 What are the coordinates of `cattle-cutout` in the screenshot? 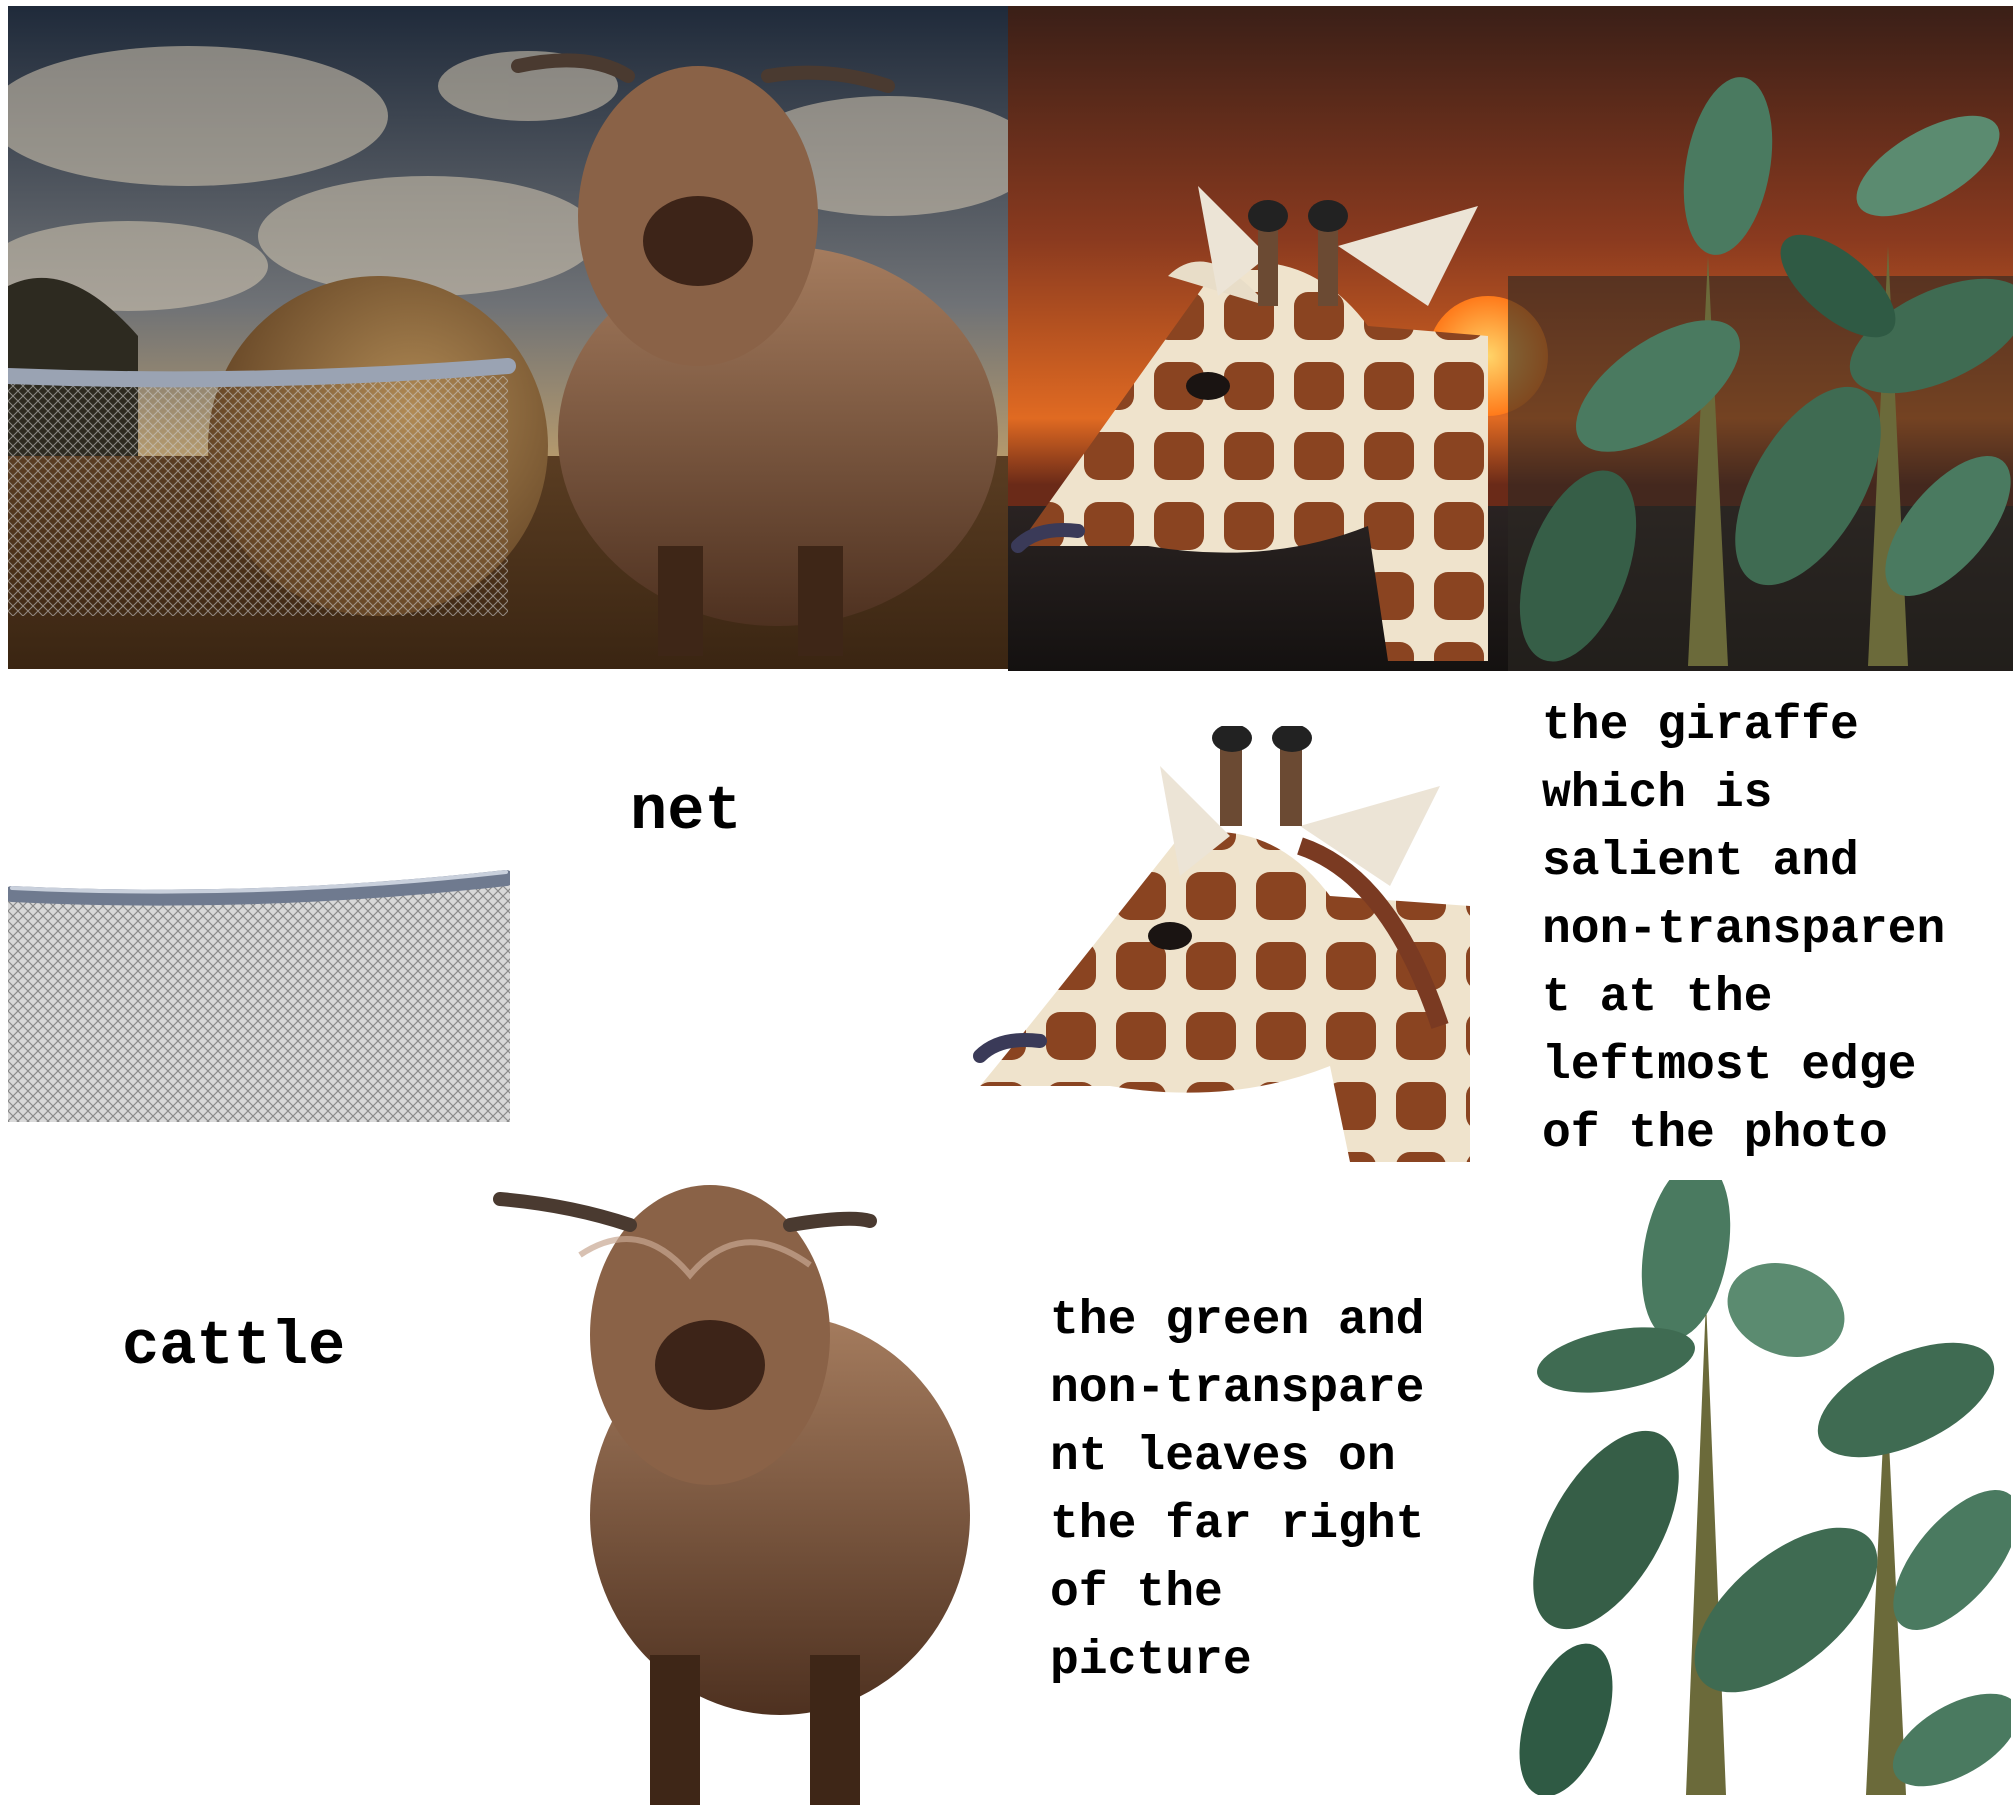 It's located at (730, 1483).